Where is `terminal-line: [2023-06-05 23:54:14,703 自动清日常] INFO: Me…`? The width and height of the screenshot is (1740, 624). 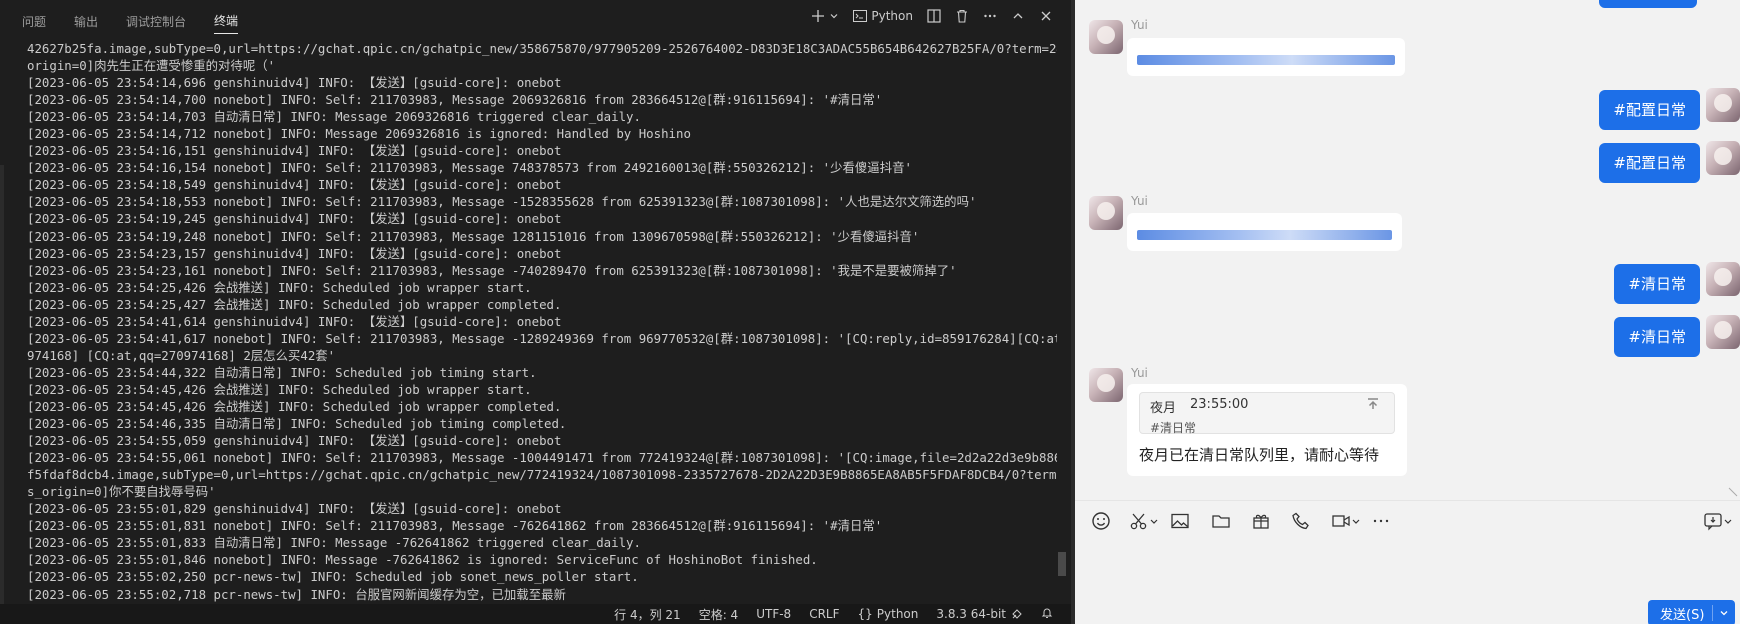
terminal-line: [2023-06-05 23:54:14,703 自动清日常] INFO: Me… is located at coordinates (334, 117).